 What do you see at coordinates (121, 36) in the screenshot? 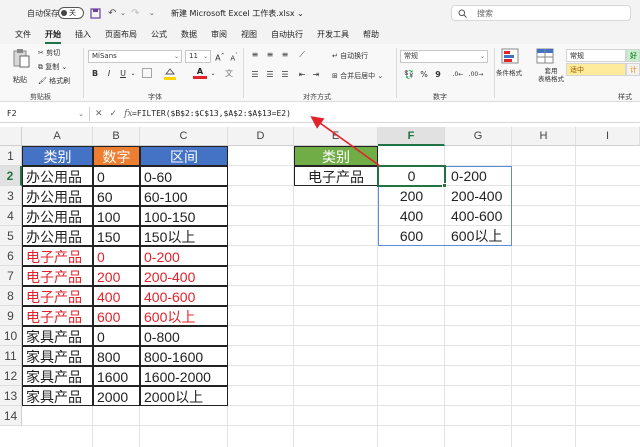
I see `tab-page-layout: 页面布局` at bounding box center [121, 36].